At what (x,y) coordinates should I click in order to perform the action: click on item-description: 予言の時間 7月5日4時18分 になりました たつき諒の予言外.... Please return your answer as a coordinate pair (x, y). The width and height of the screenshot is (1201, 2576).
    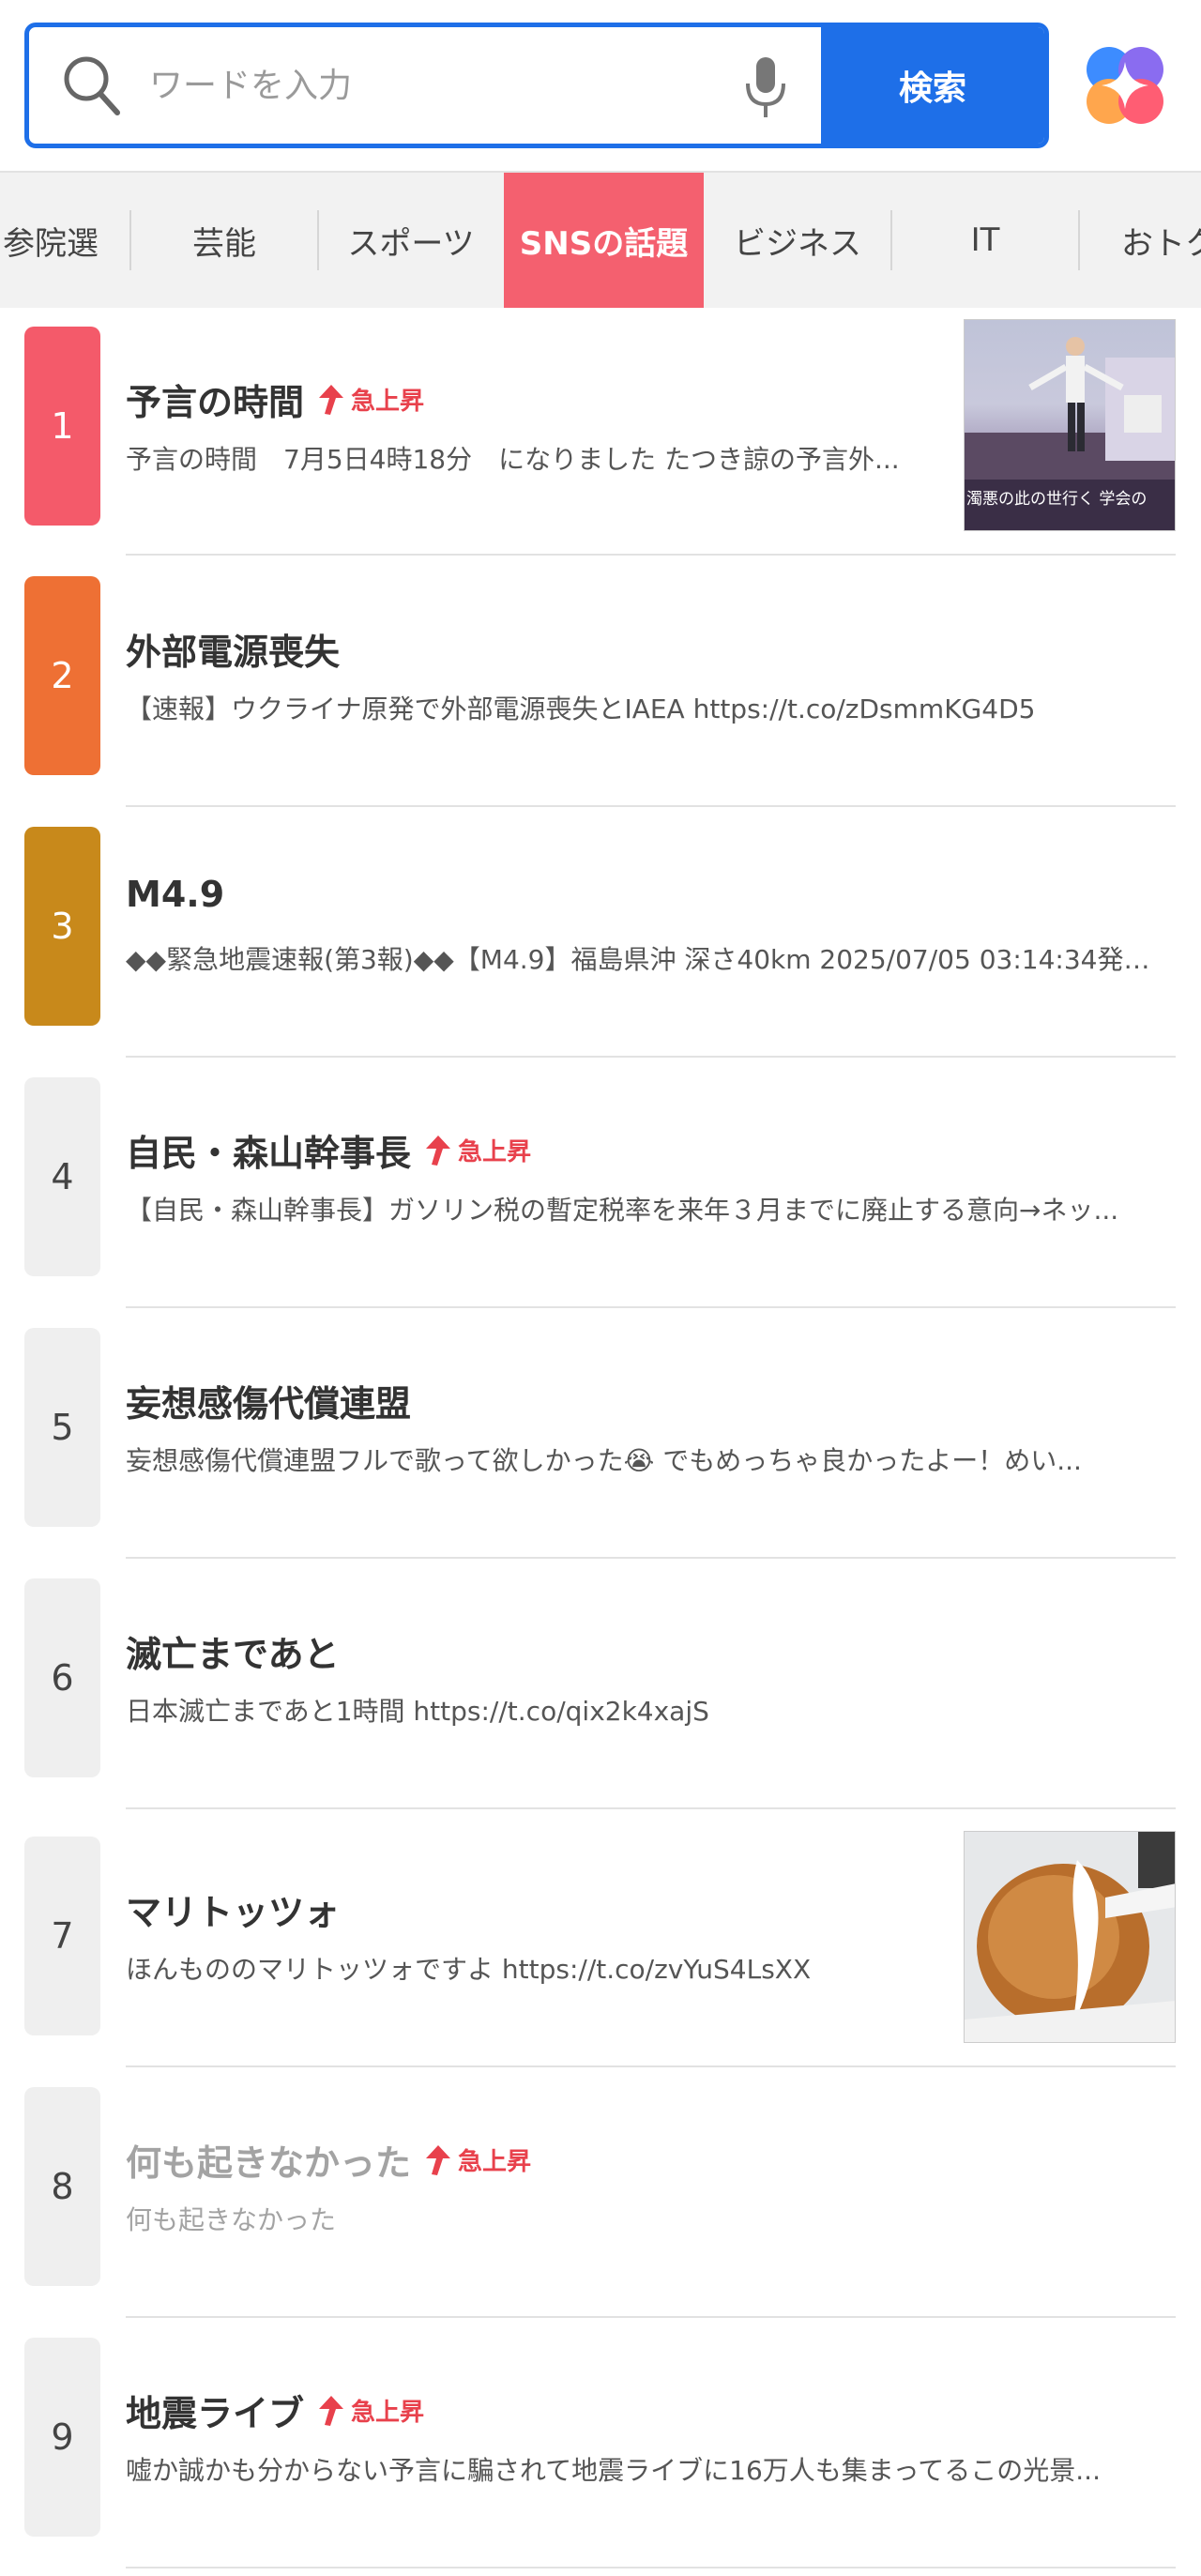
    Looking at the image, I should click on (513, 459).